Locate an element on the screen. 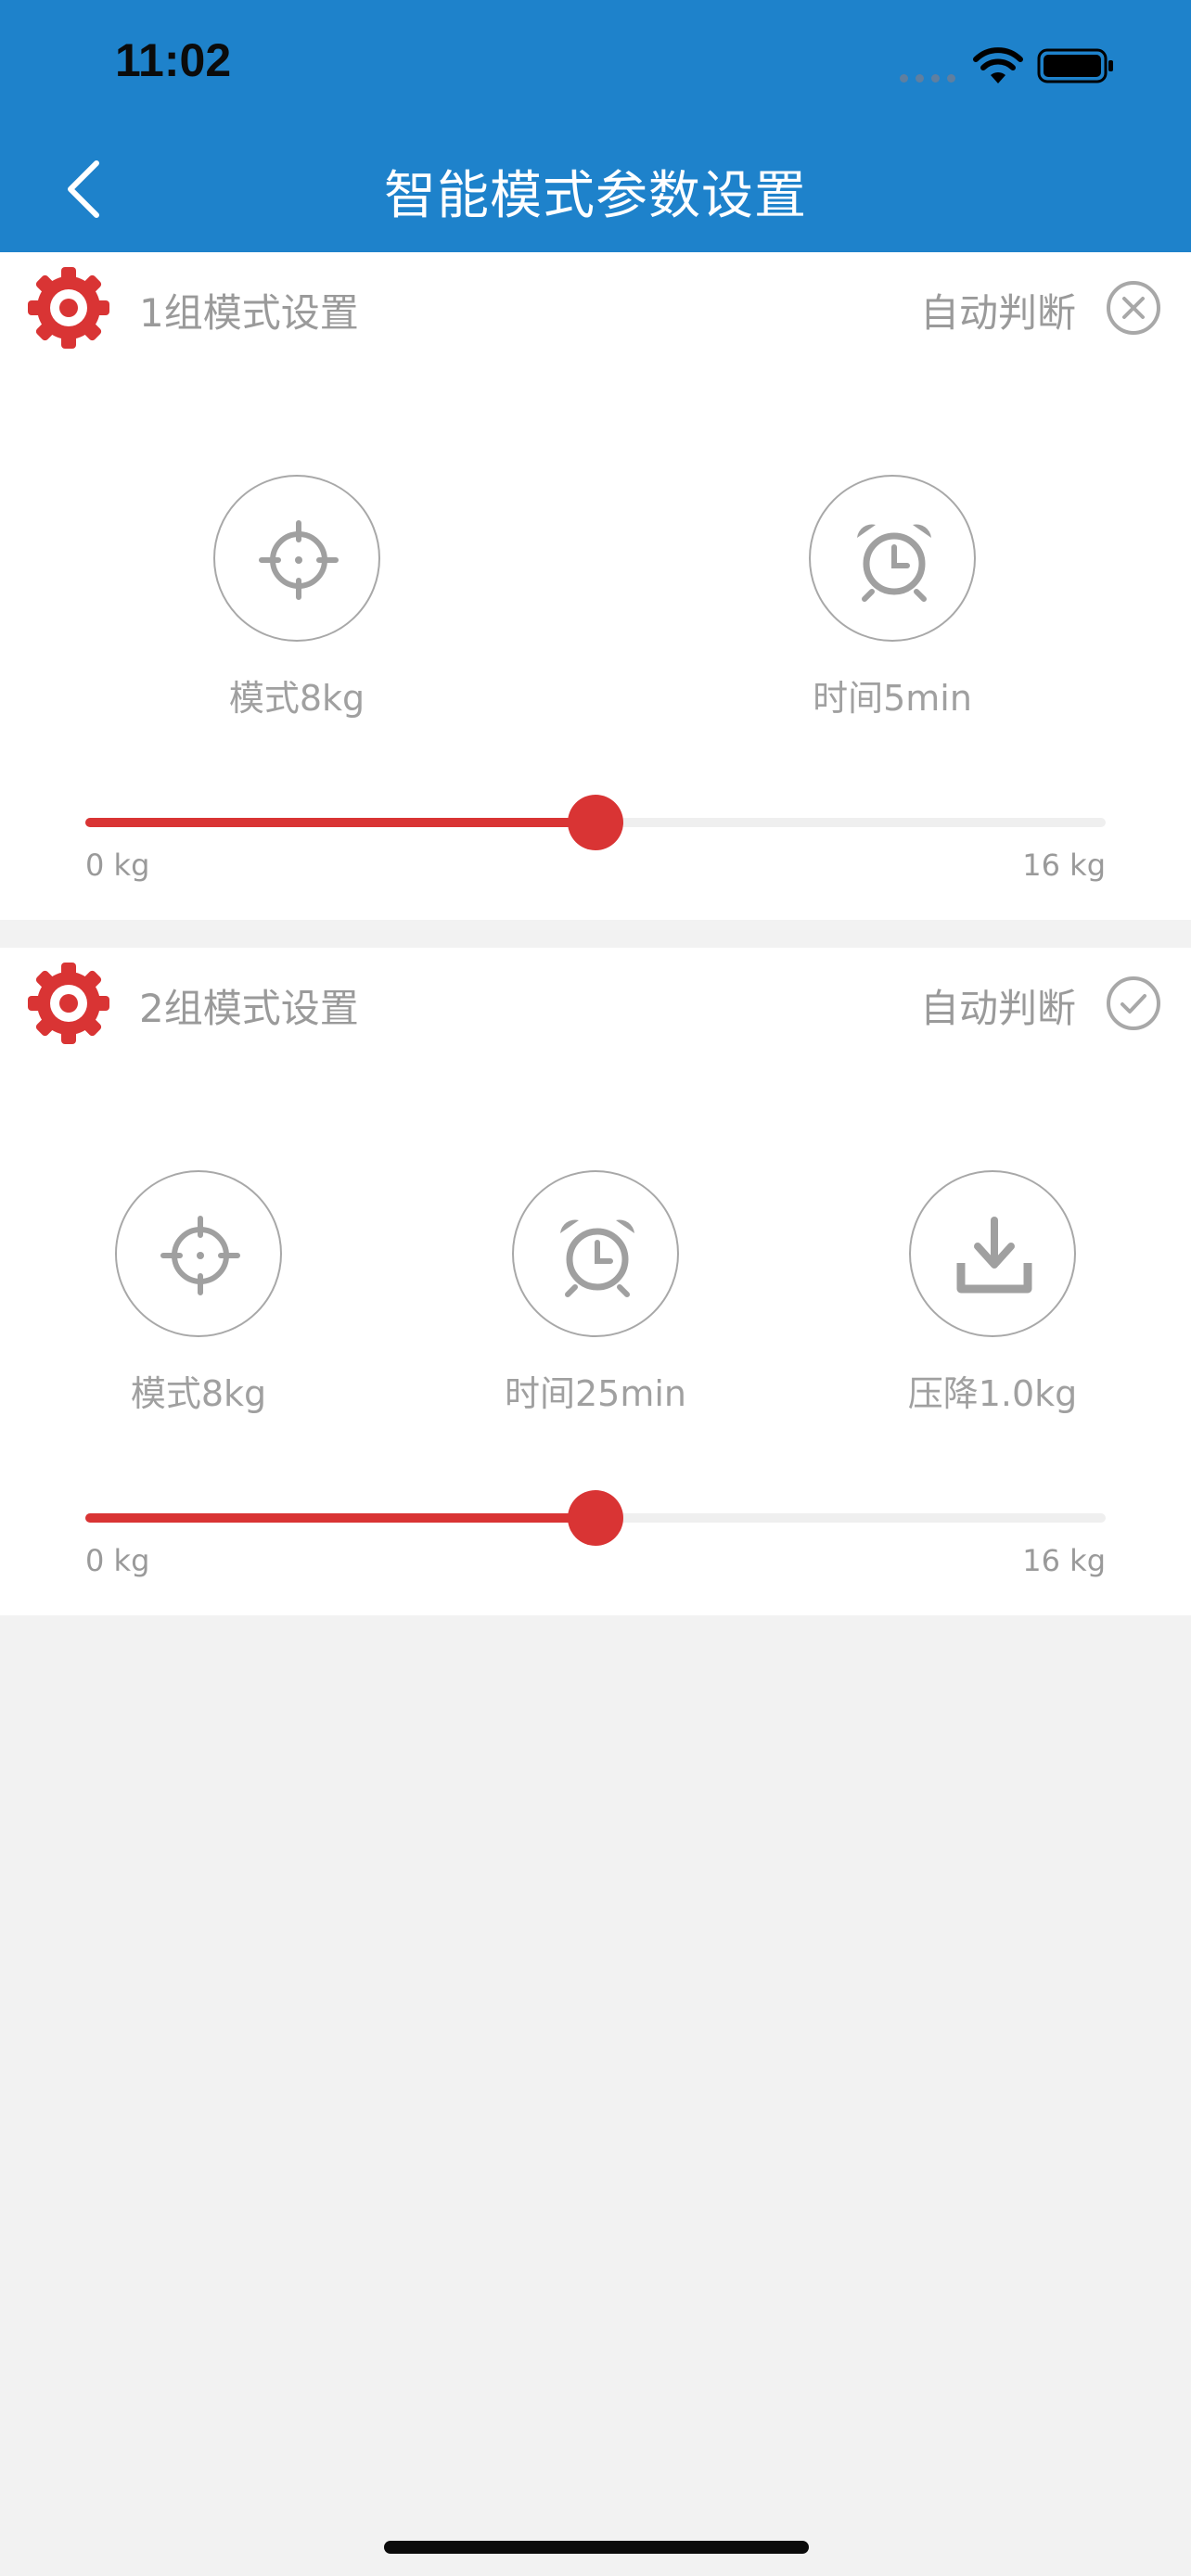 This screenshot has height=2576, width=1191. page-title: 智能模式参数设置 is located at coordinates (595, 196).